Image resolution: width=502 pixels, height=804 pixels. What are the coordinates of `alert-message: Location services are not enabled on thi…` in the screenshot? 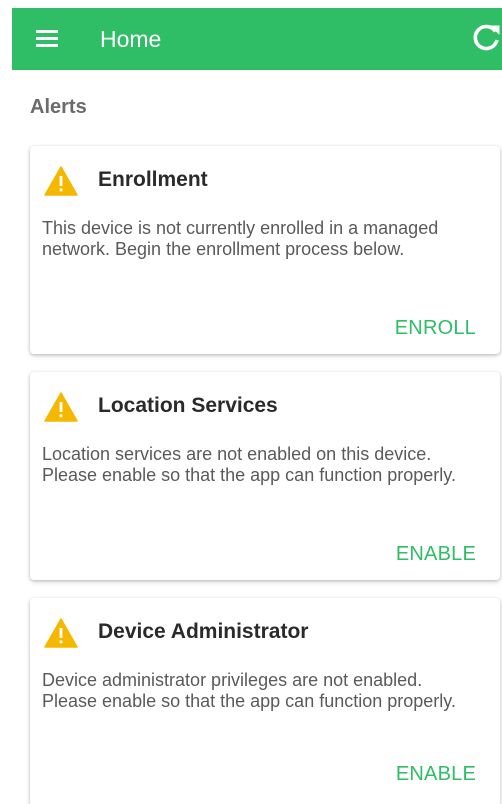 It's located at (249, 464).